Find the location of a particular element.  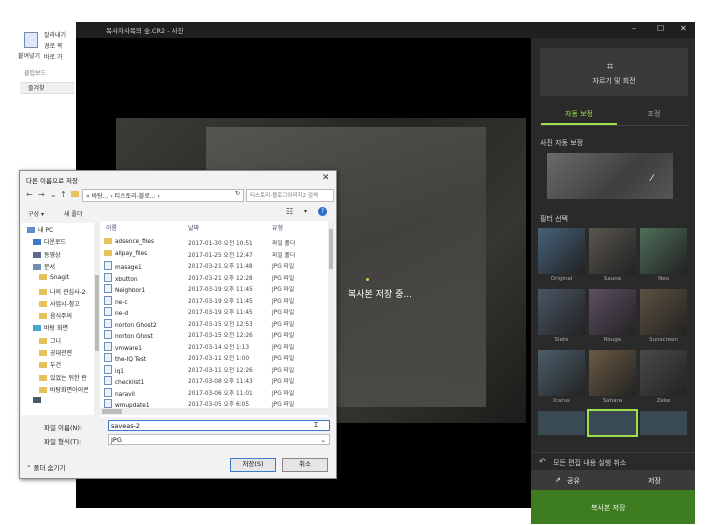

file-name-cell: ne-d is located at coordinates (116, 312).